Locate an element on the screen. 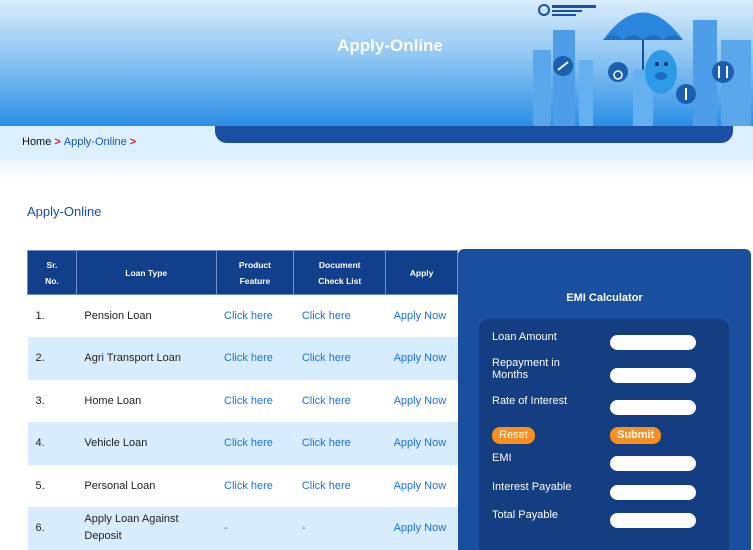  rate-of-interest-input is located at coordinates (653, 407).